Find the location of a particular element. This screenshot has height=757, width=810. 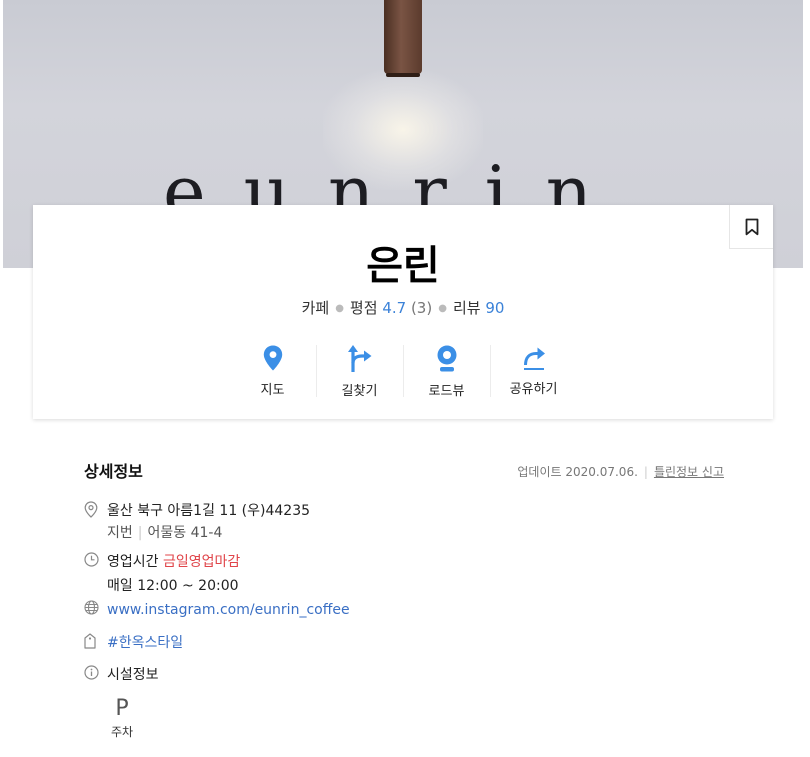

tag-icon is located at coordinates (90, 641).